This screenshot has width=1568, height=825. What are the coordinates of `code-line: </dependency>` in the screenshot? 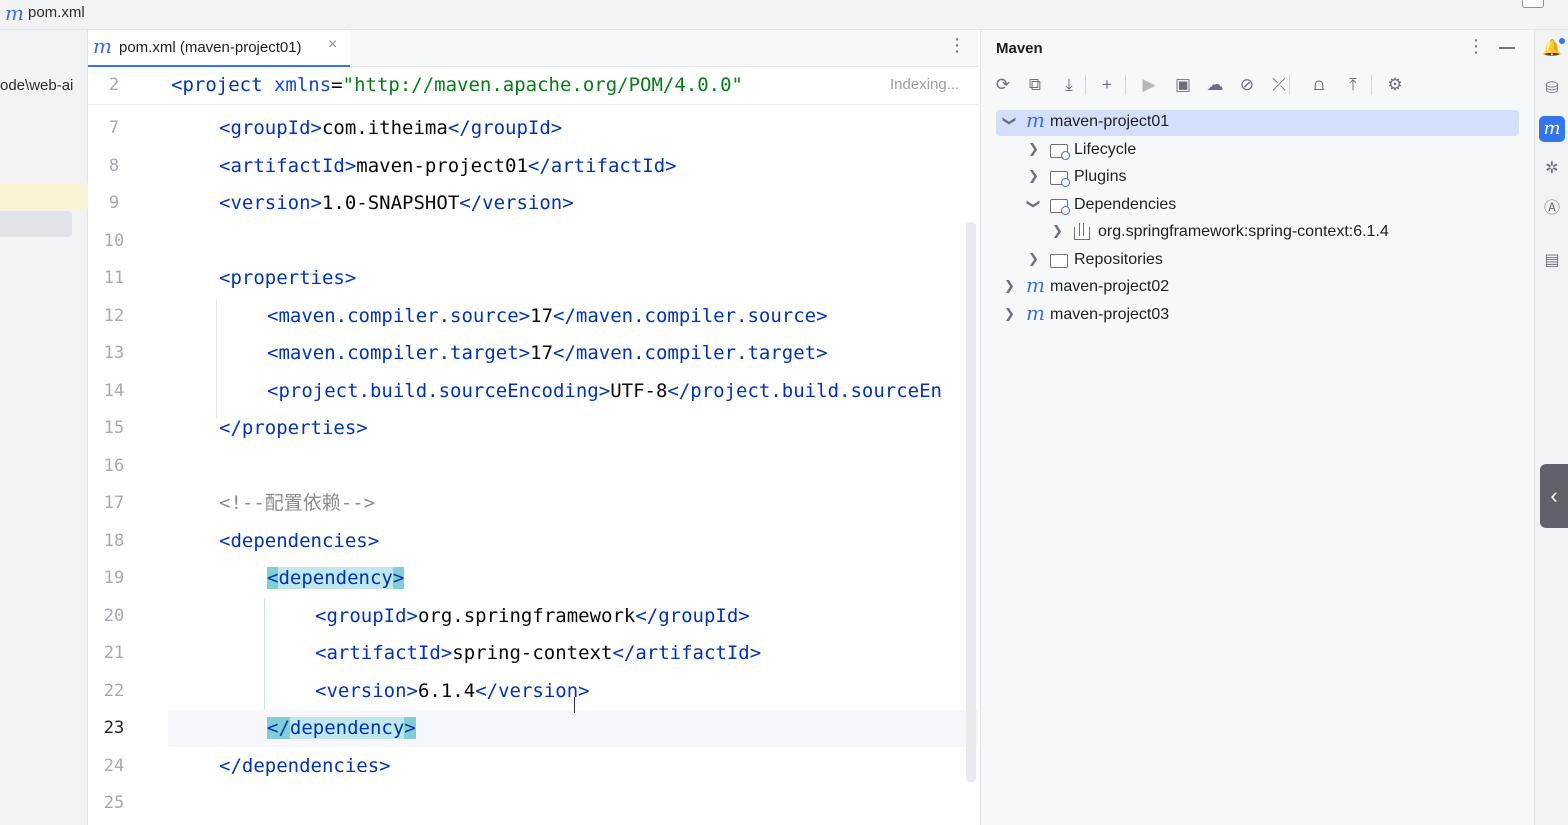 It's located at (341, 729).